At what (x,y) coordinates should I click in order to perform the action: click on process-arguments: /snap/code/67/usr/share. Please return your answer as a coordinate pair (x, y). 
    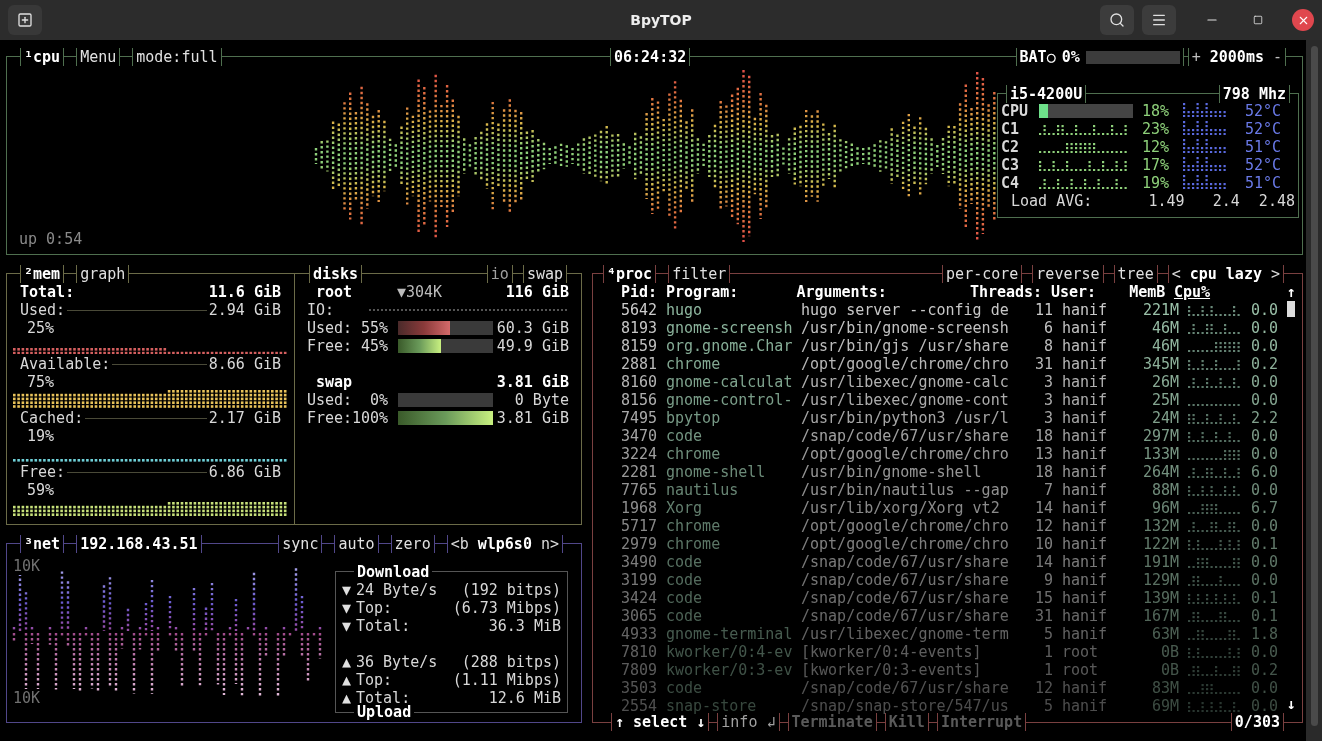
    Looking at the image, I should click on (904, 436).